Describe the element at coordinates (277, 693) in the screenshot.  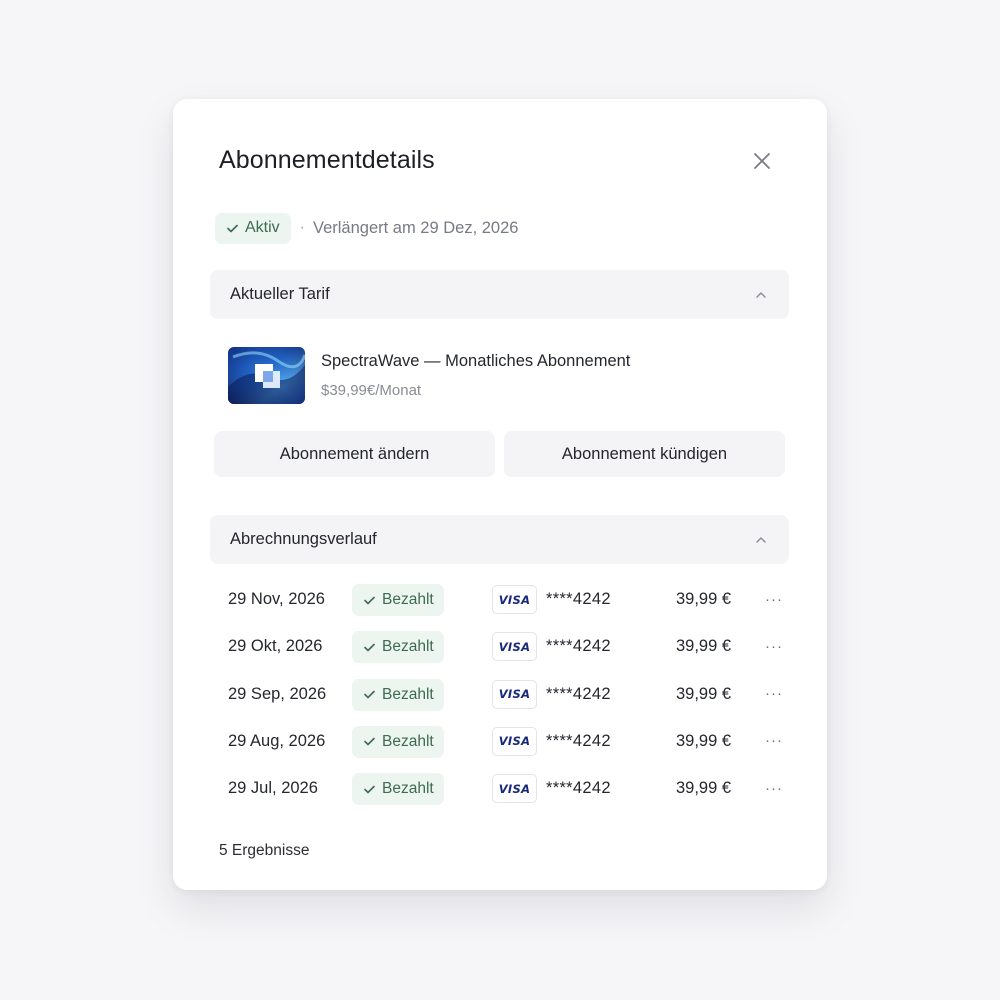
I see `billing-date: 29 Sep, 2026` at that location.